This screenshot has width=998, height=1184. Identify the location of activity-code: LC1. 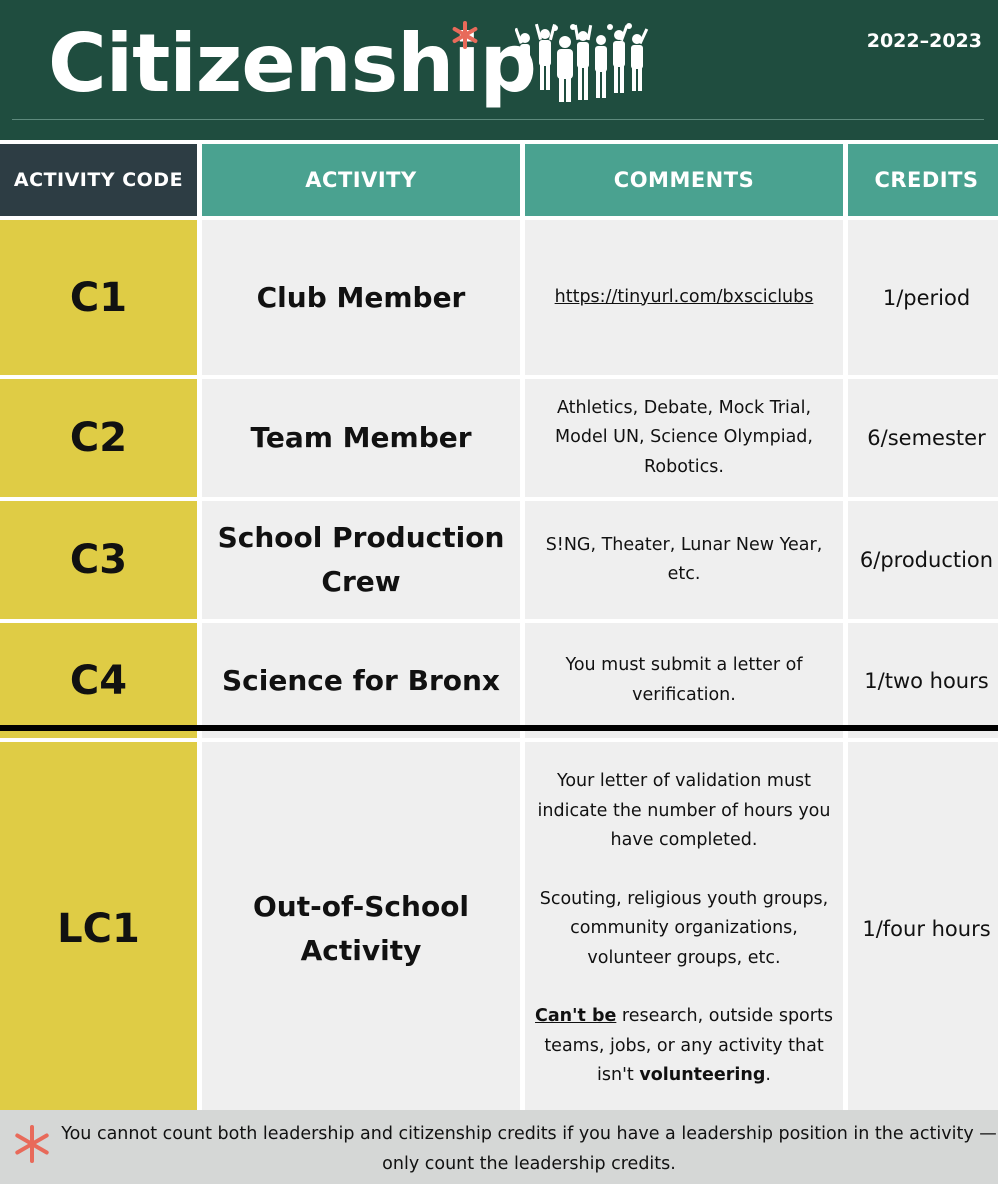
(98, 929).